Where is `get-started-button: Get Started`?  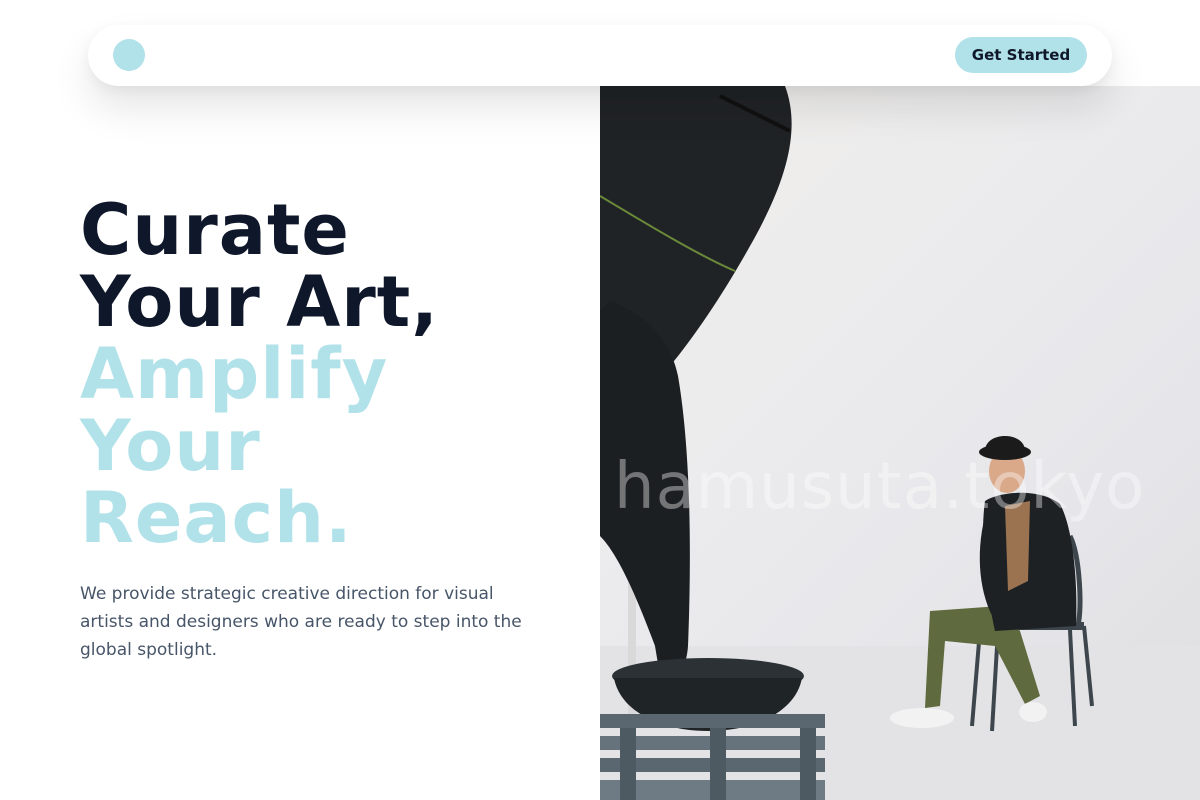 get-started-button: Get Started is located at coordinates (1021, 55).